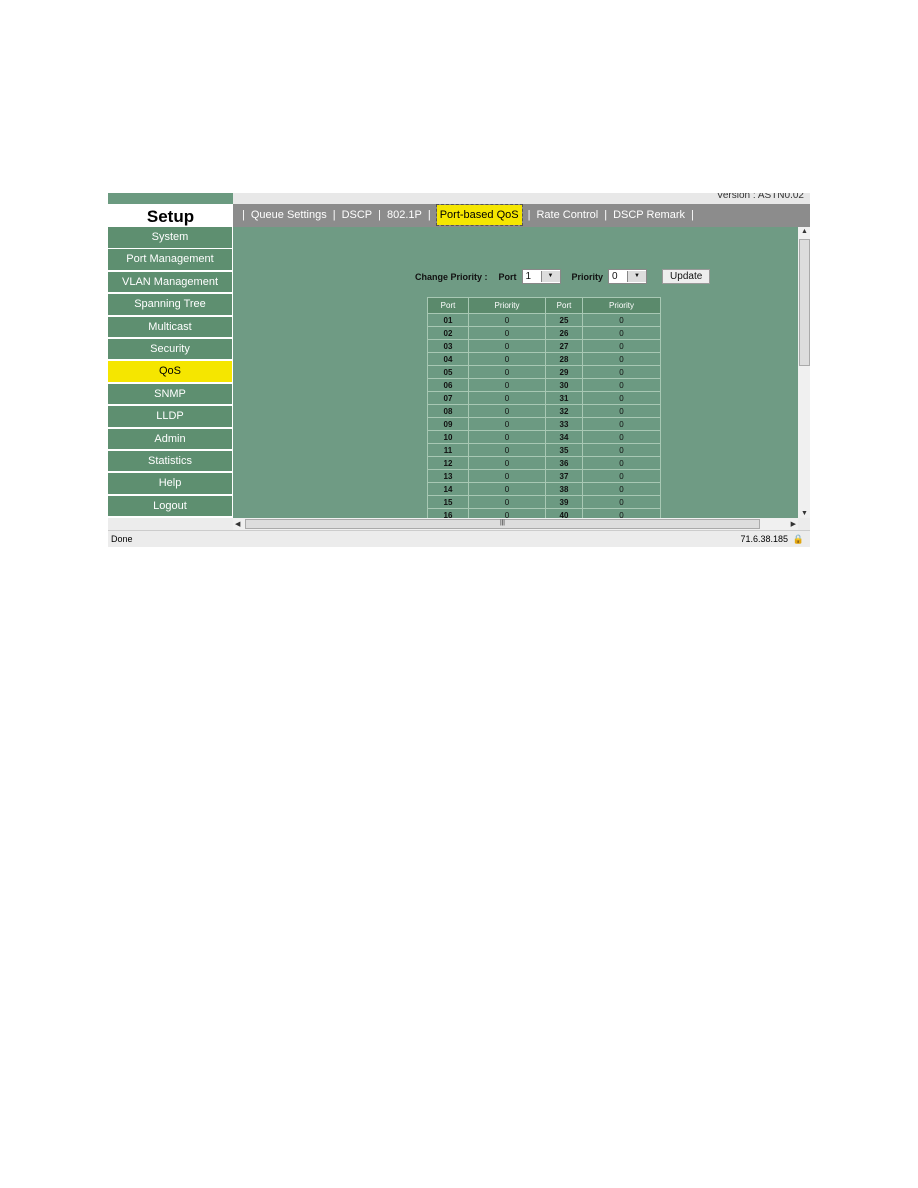 The image size is (918, 1188). Describe the element at coordinates (448, 359) in the screenshot. I see `port-cell: 04` at that location.